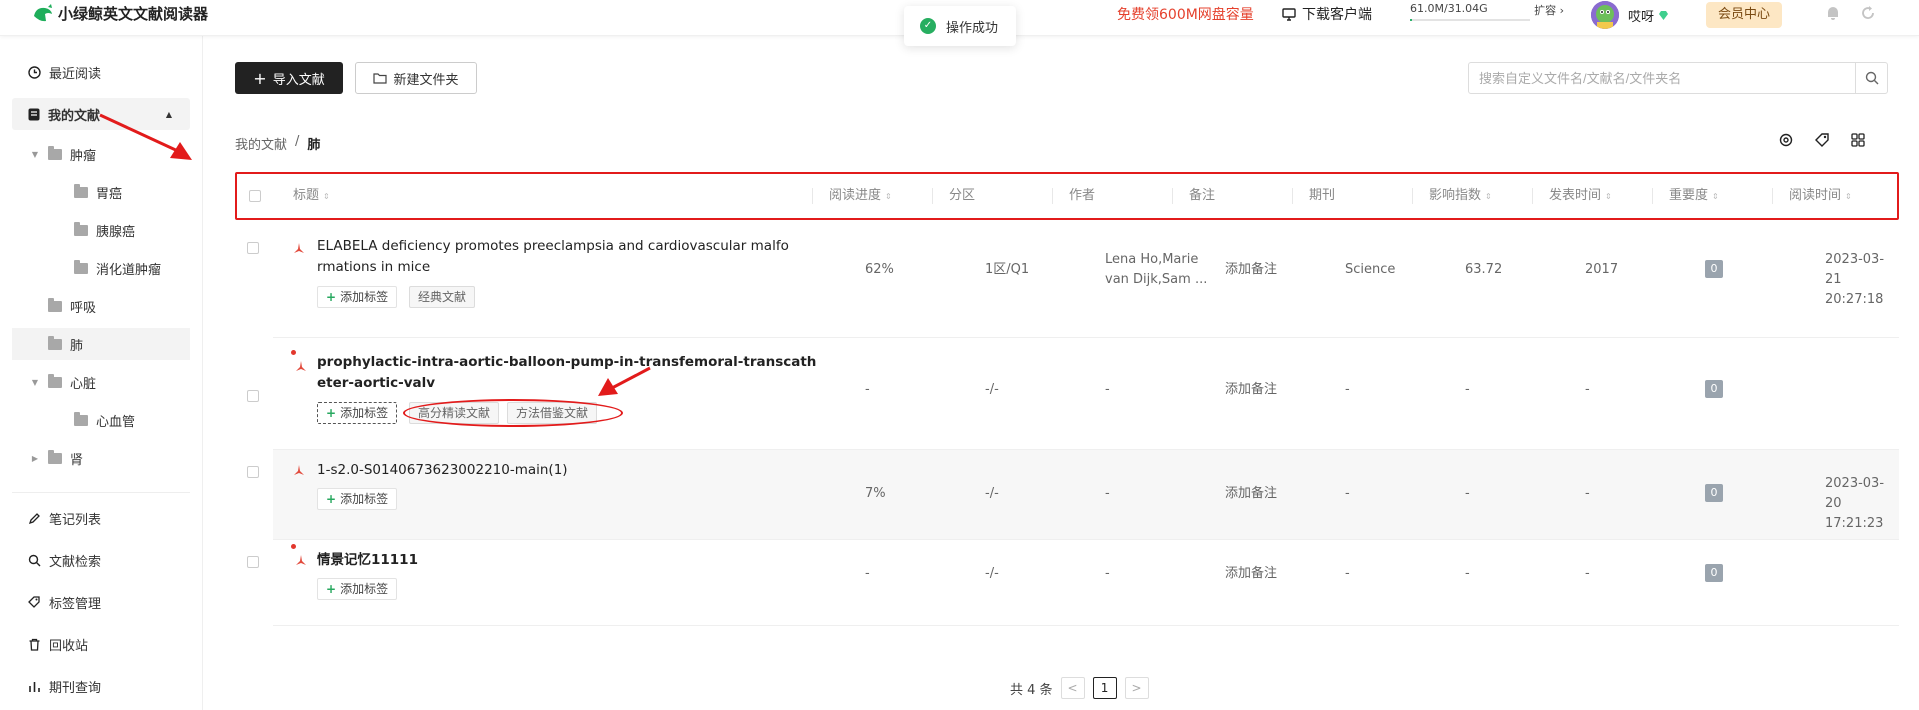  I want to click on page-number-button: 1, so click(1104, 688).